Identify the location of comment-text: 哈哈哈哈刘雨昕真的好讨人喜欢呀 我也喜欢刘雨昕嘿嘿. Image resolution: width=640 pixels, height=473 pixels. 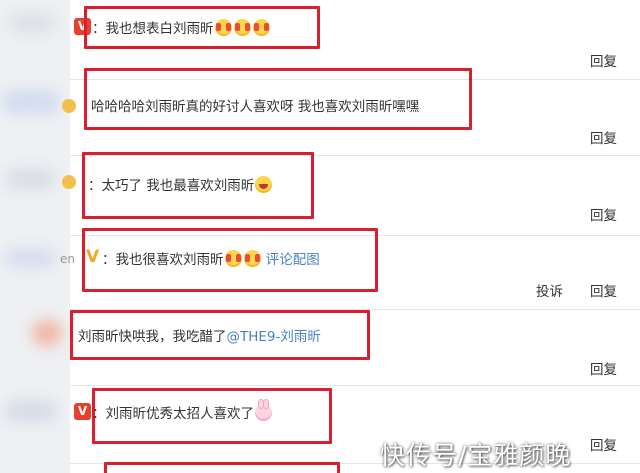
(255, 107).